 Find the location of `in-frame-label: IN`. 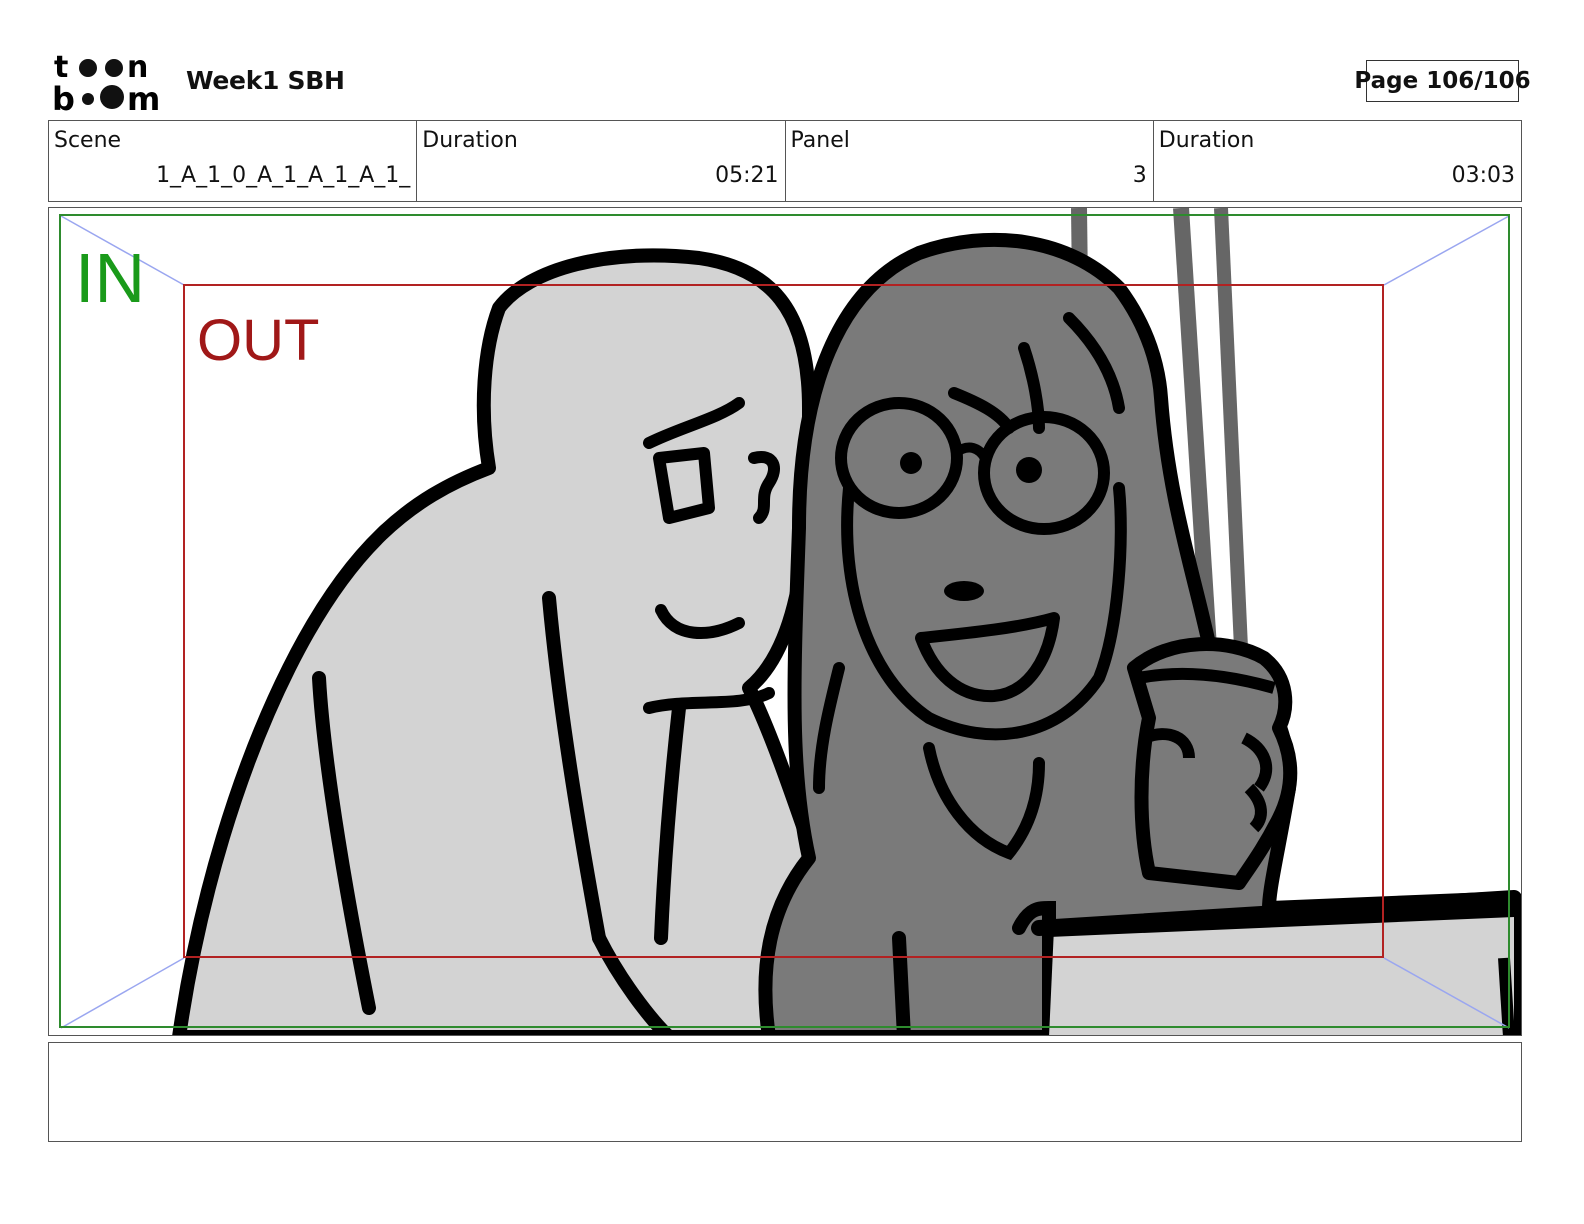

in-frame-label: IN is located at coordinates (110, 278).